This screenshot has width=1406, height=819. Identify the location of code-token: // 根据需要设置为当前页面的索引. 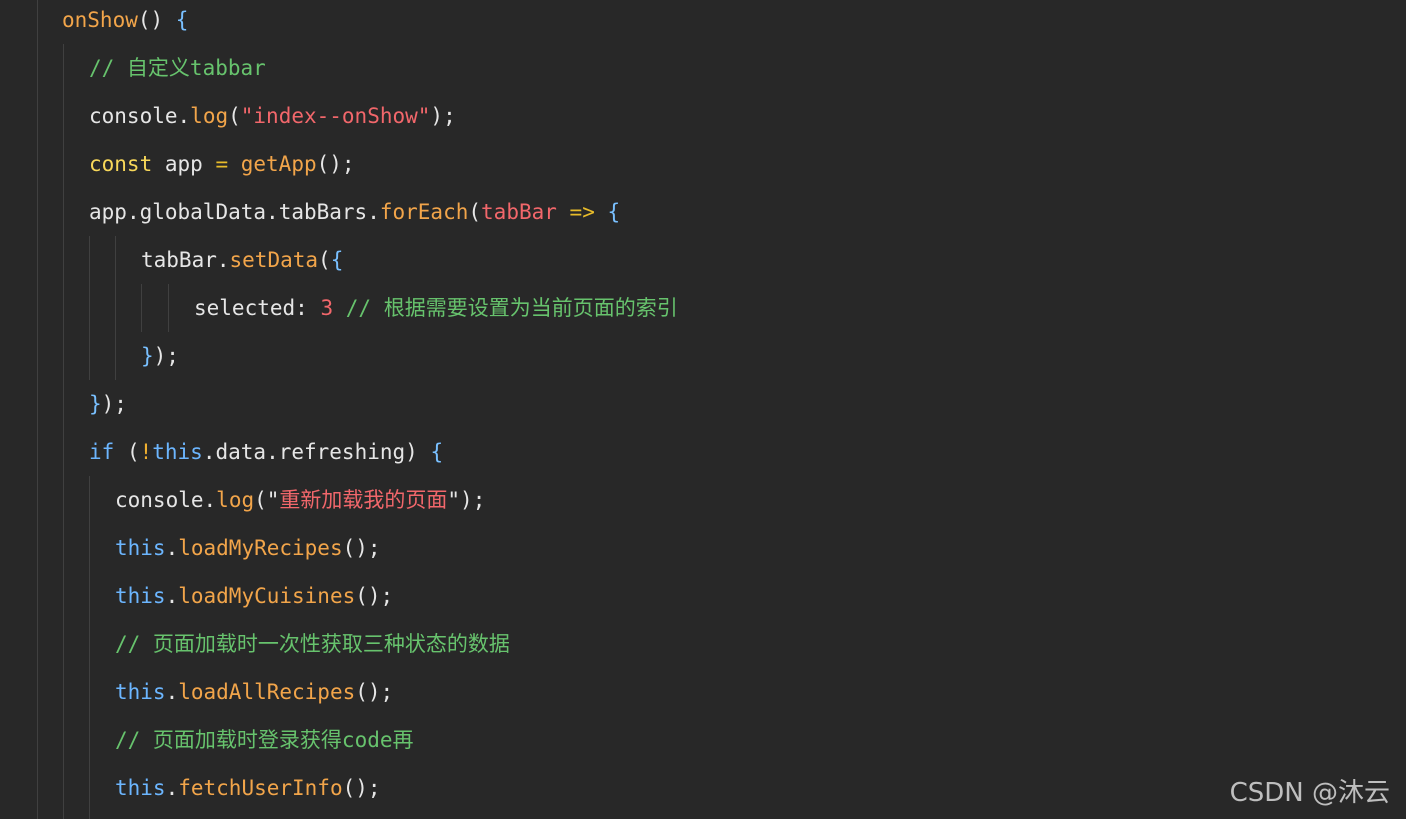
(511, 308).